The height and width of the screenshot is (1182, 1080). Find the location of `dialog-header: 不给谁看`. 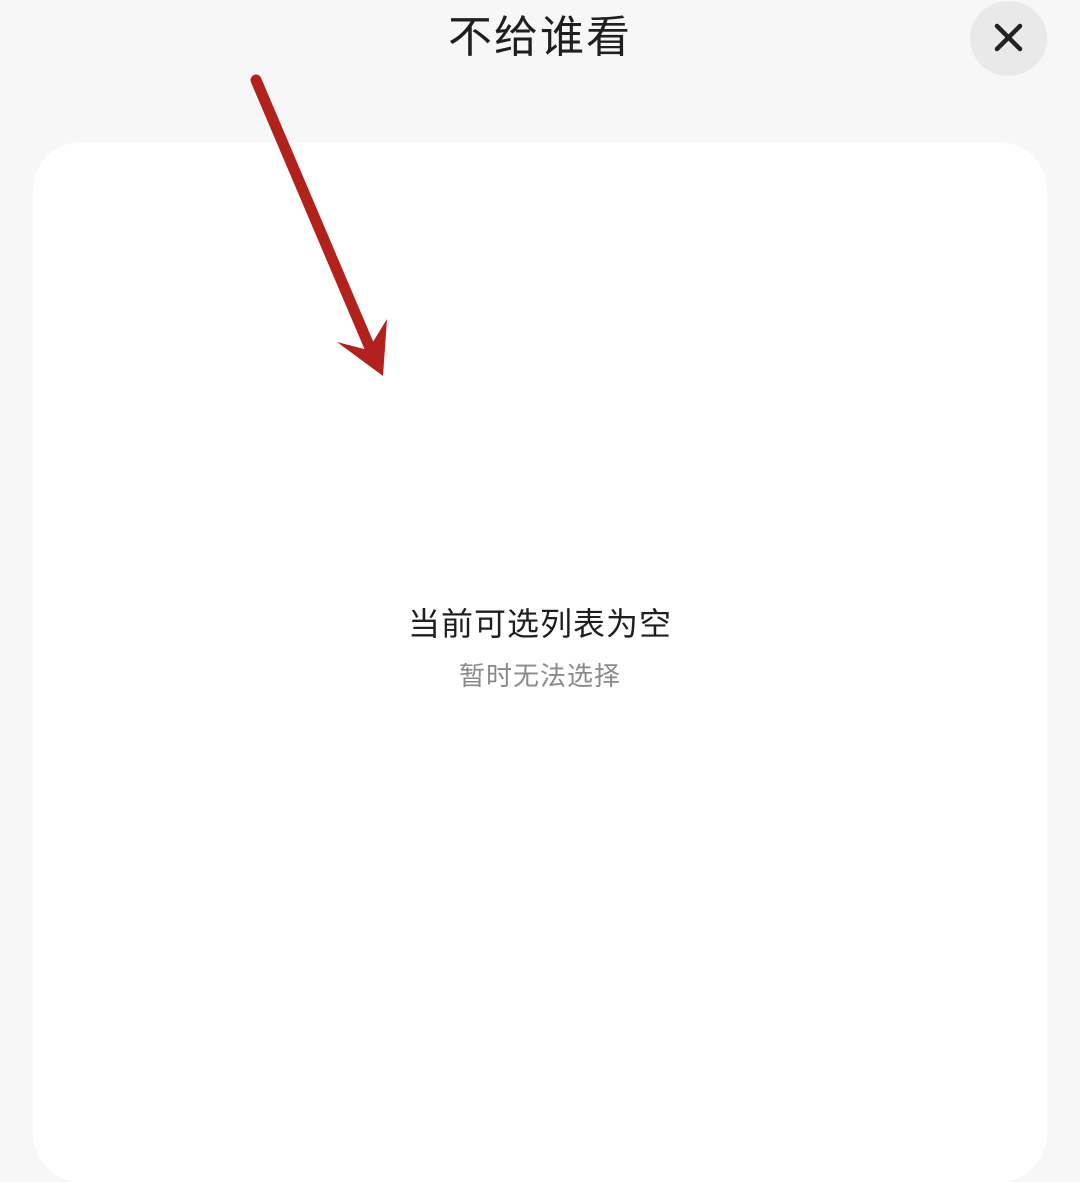

dialog-header: 不给谁看 is located at coordinates (540, 50).